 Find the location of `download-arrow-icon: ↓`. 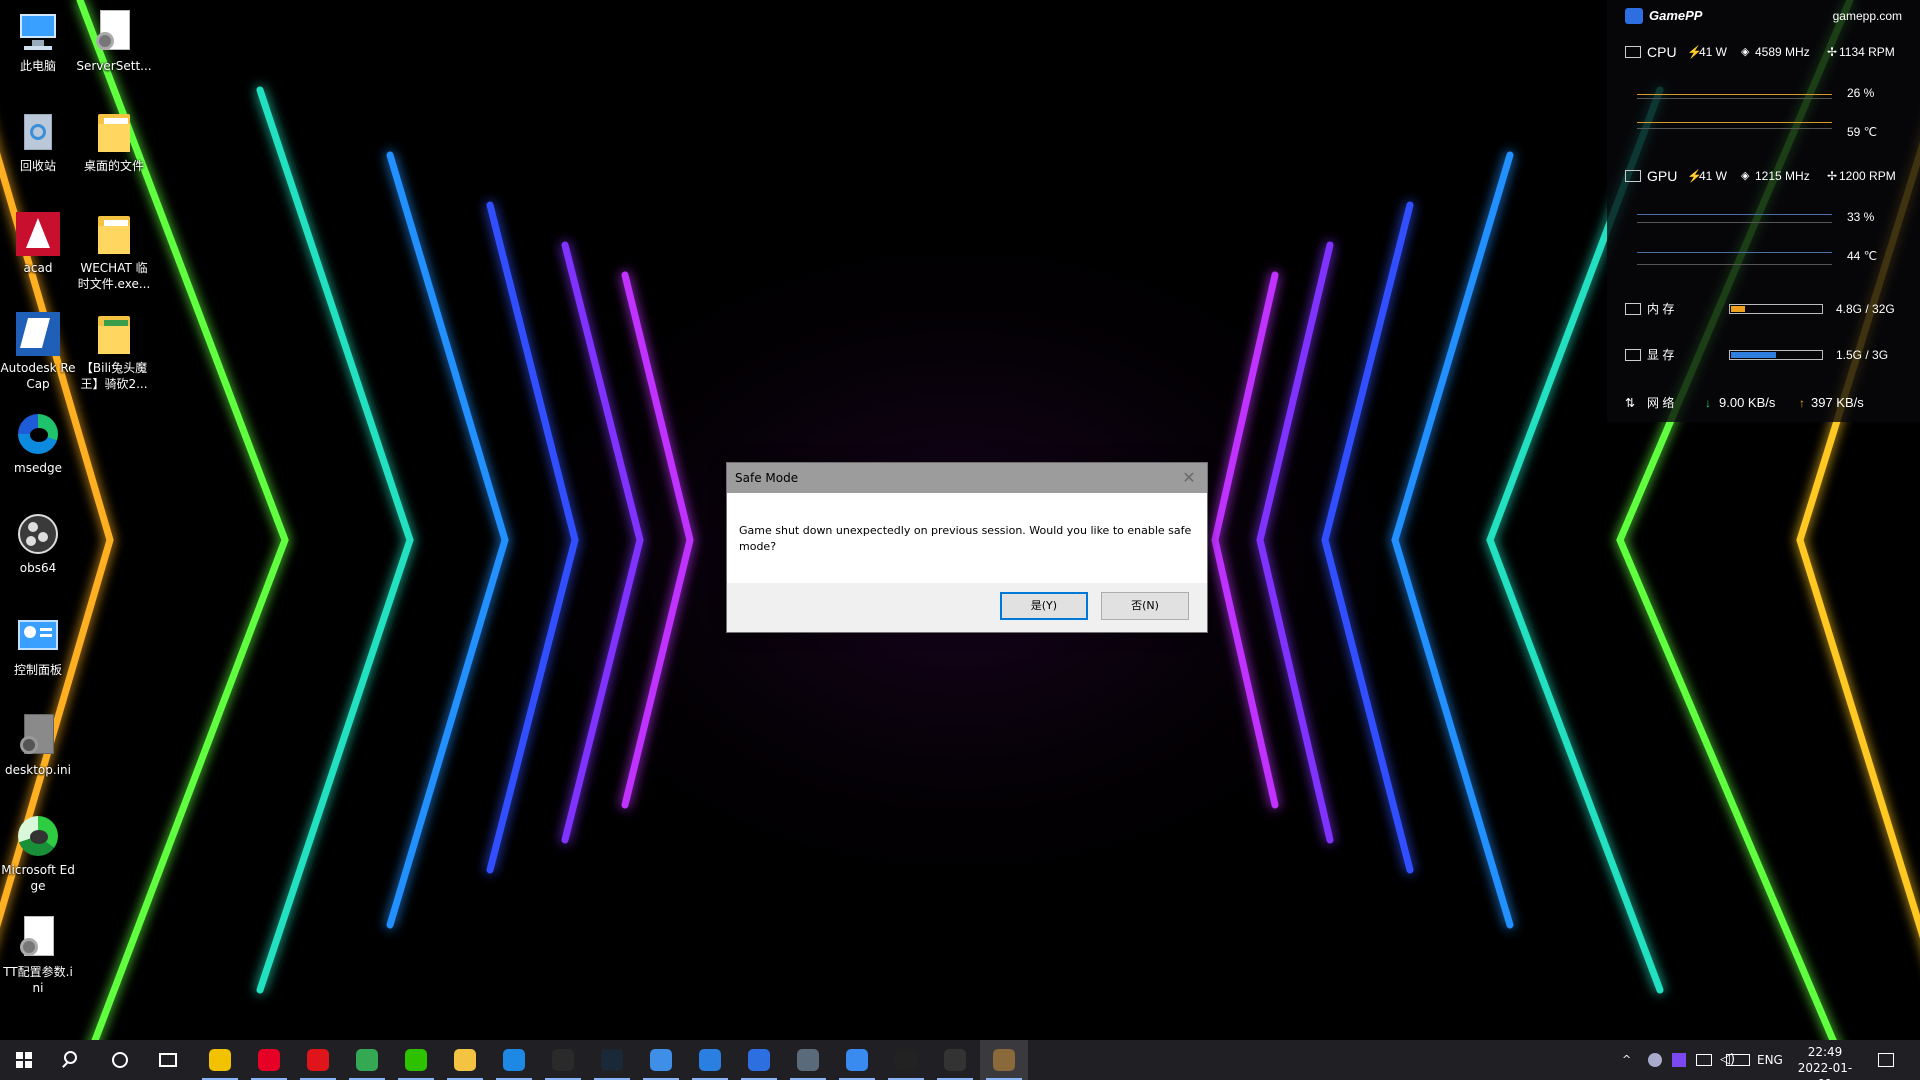

download-arrow-icon: ↓ is located at coordinates (1708, 403).